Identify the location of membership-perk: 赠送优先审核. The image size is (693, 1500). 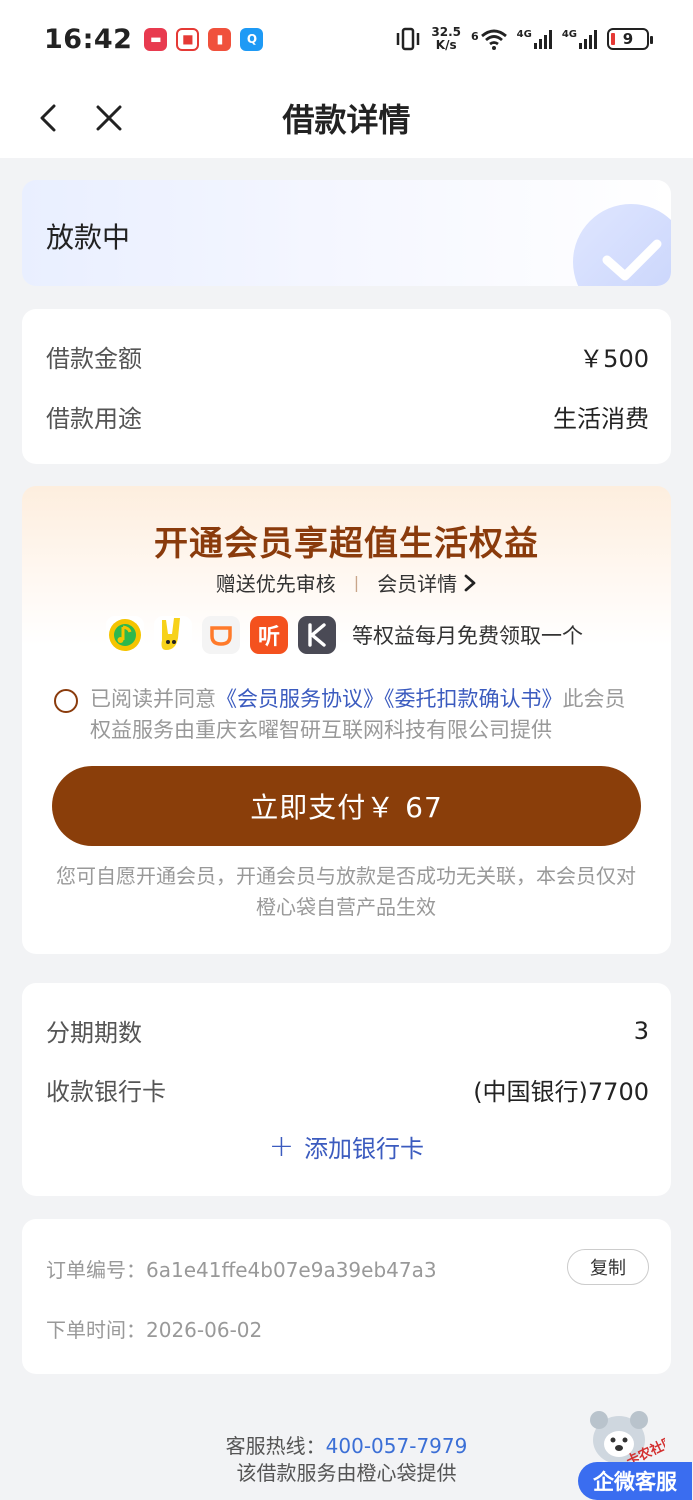
(275, 584).